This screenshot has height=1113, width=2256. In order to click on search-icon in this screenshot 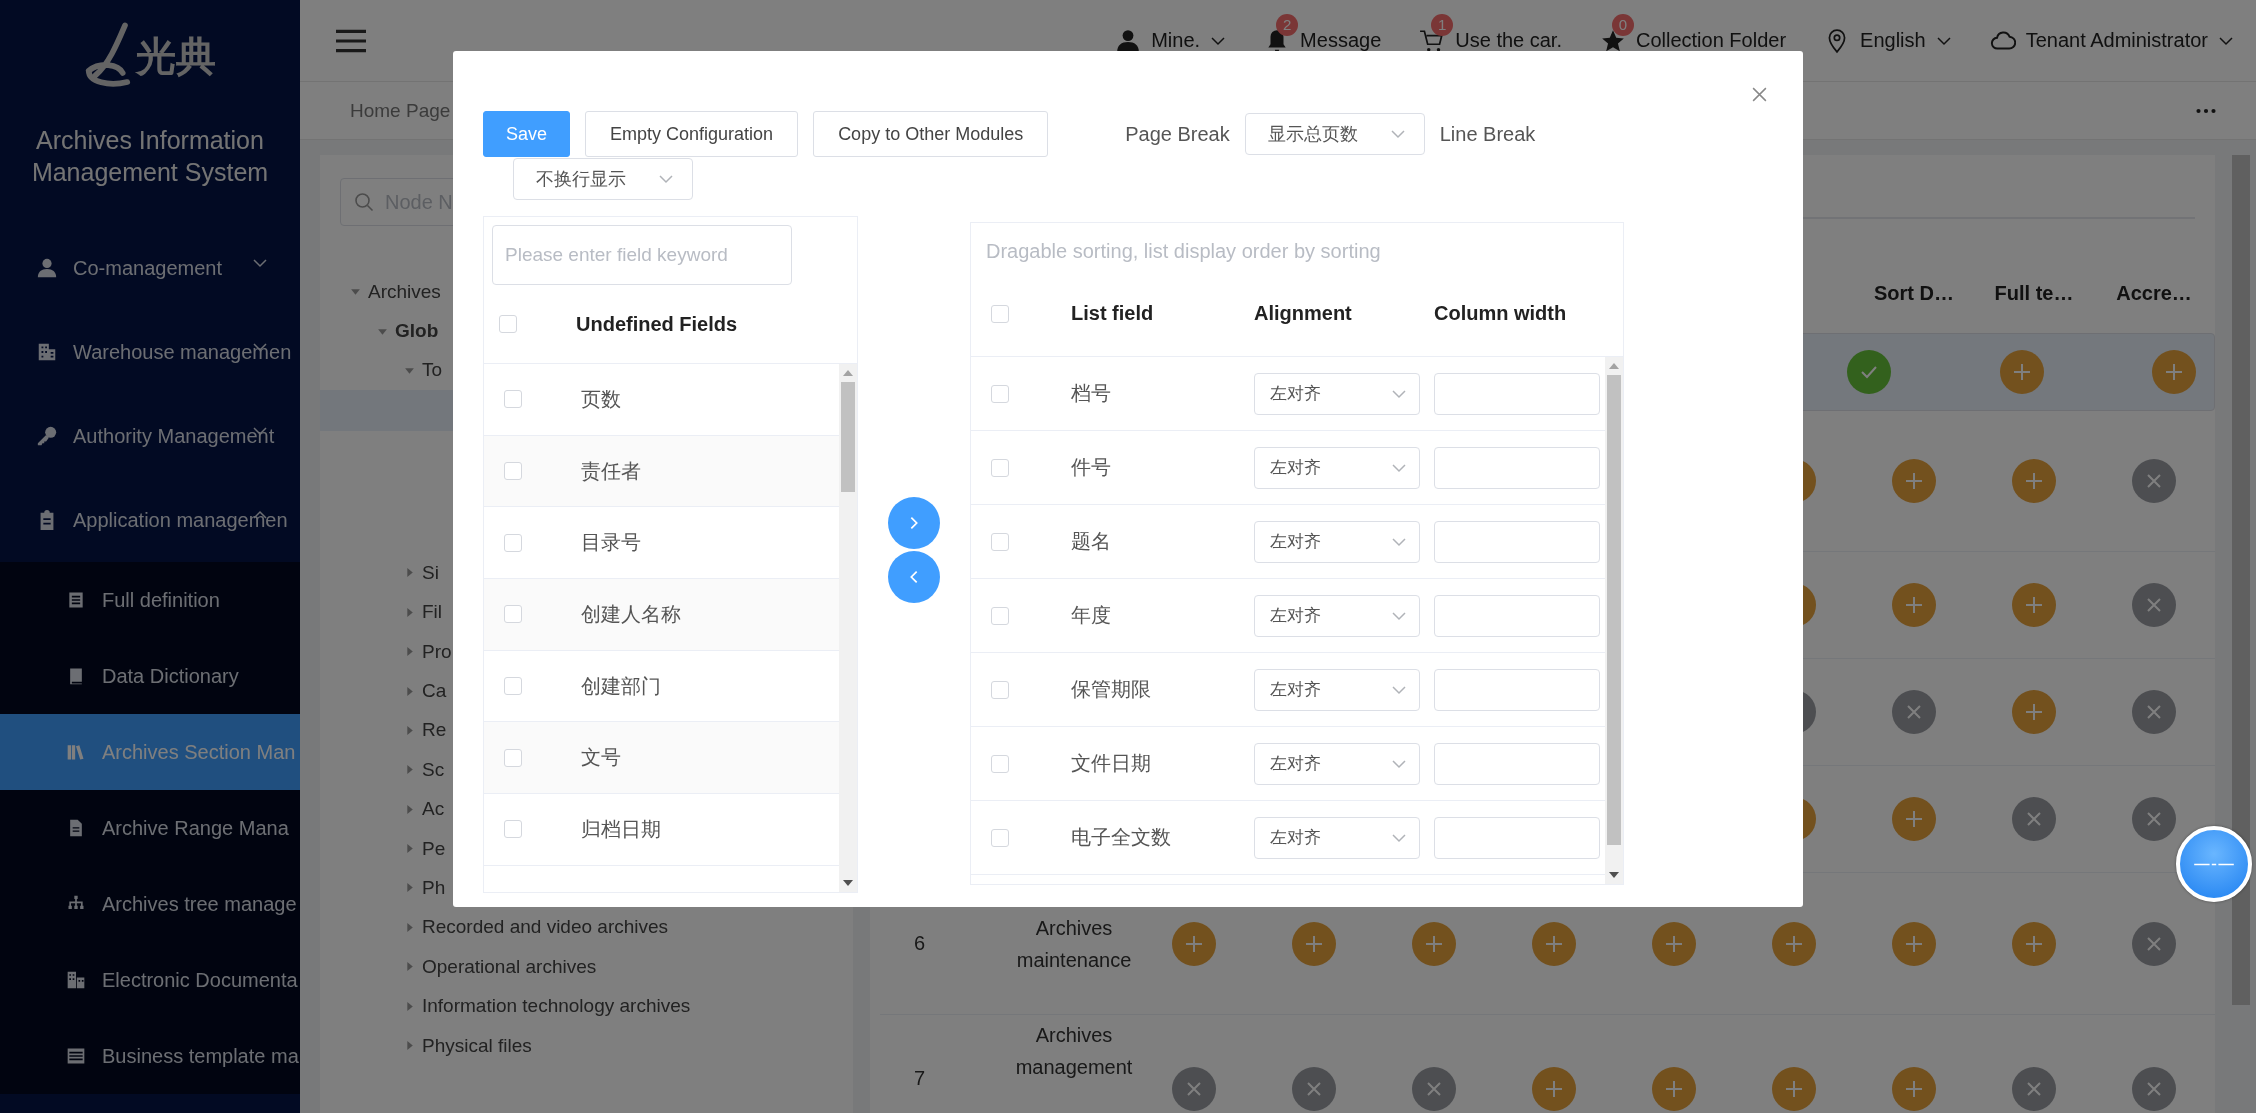, I will do `click(364, 202)`.